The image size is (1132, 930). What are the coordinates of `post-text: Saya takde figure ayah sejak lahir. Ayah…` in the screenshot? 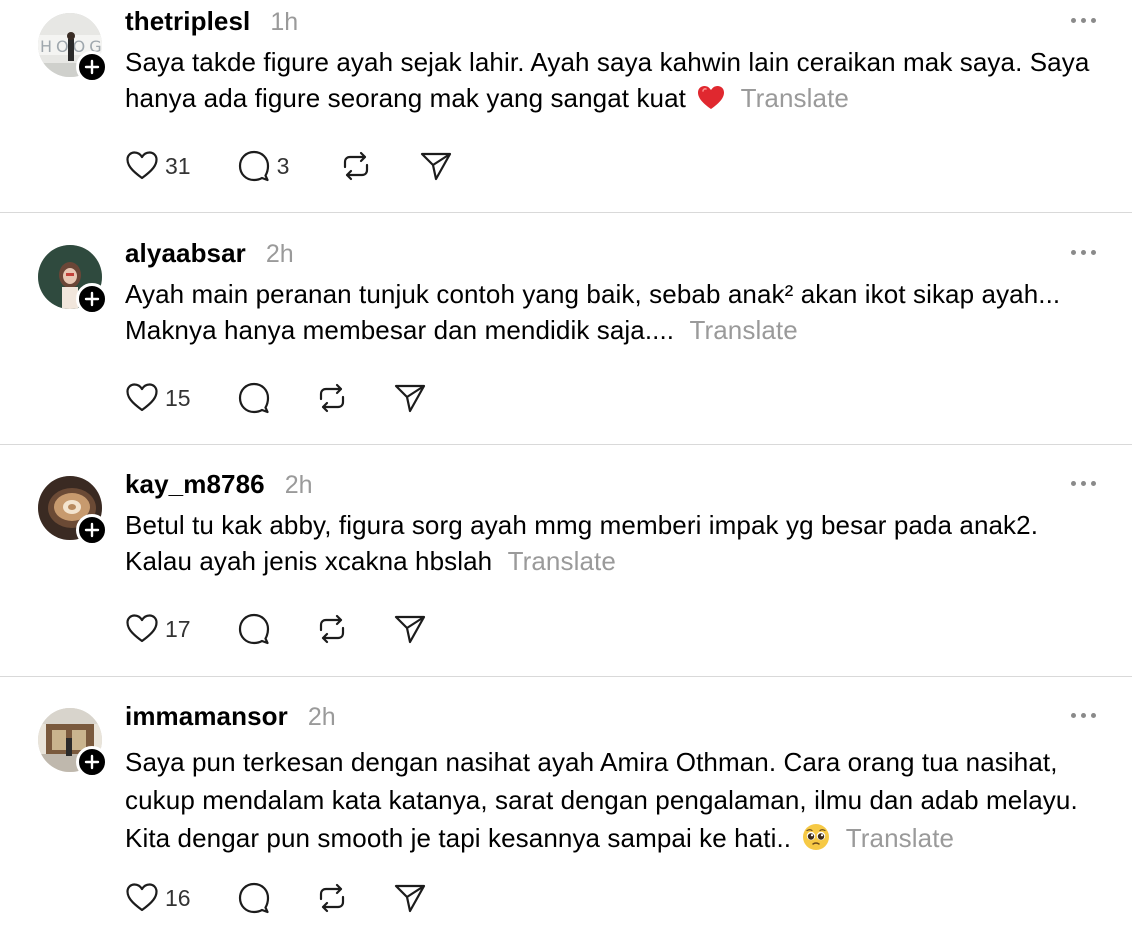 It's located at (617, 82).